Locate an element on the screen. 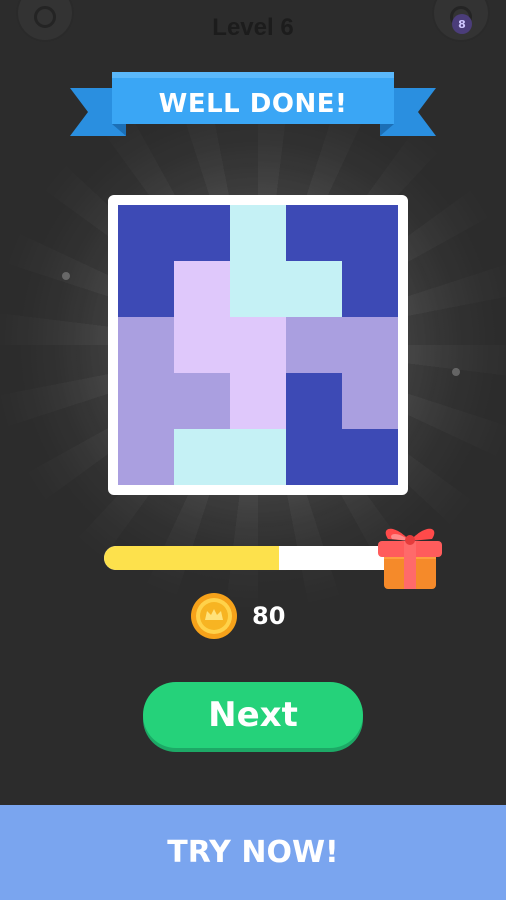 Image resolution: width=506 pixels, height=900 pixels. reward-progress-bar is located at coordinates (250, 558).